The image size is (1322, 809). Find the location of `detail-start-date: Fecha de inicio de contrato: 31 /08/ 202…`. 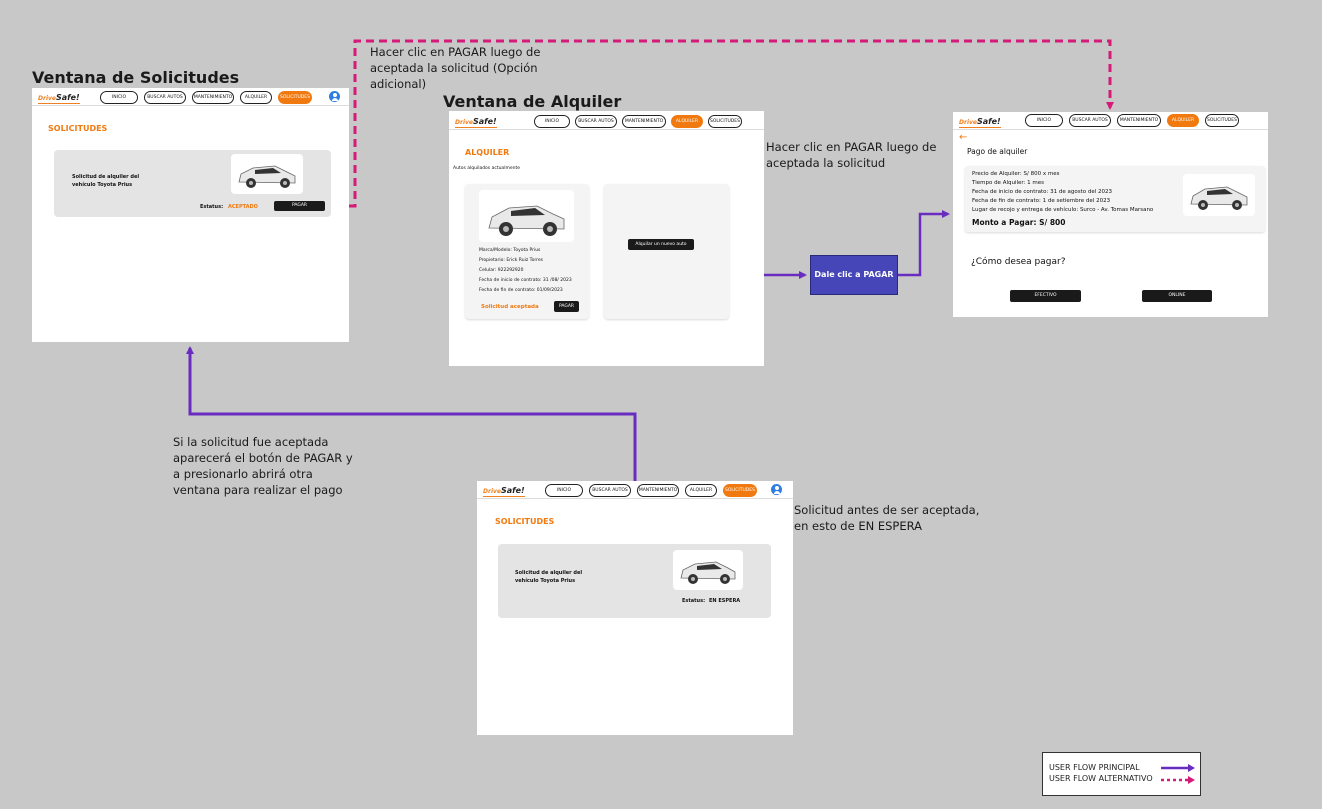

detail-start-date: Fecha de inicio de contrato: 31 /08/ 202… is located at coordinates (525, 280).